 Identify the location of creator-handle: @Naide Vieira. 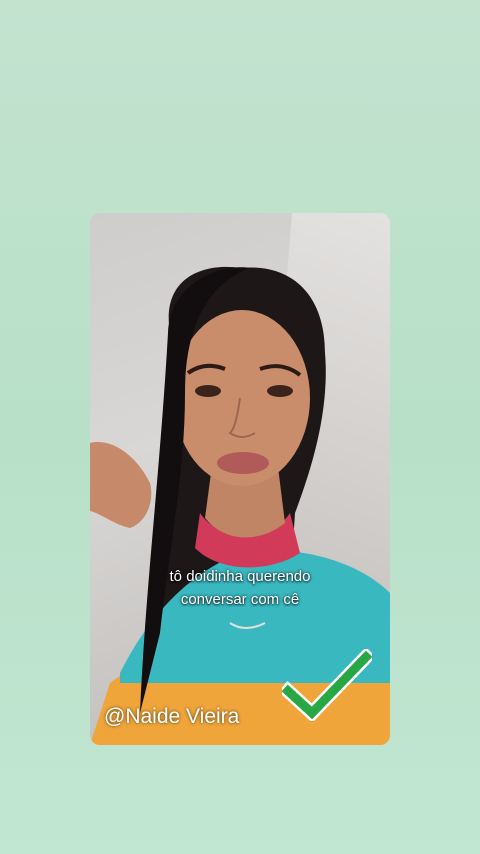
(172, 716).